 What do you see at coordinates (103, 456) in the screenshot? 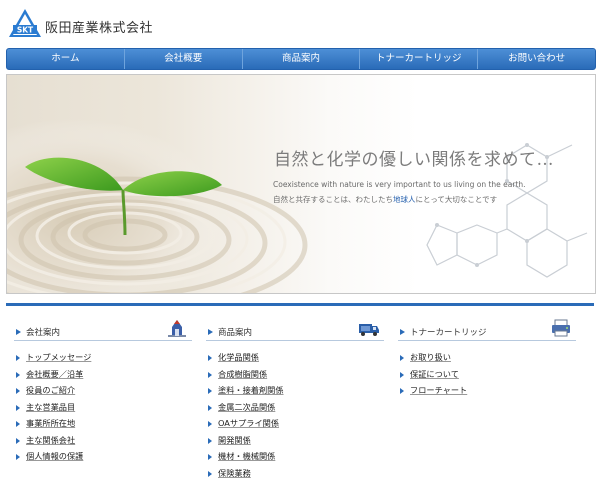
I see `list-item: 個人情報の保護` at bounding box center [103, 456].